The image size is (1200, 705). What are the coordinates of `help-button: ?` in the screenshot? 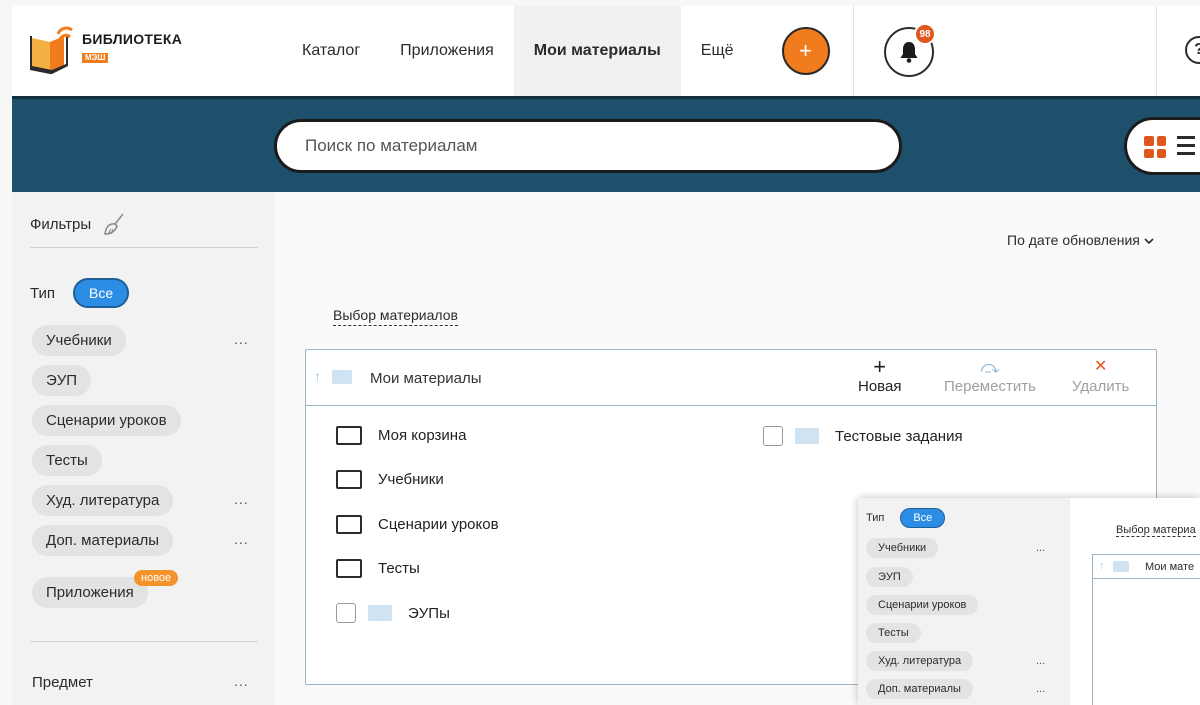 It's located at (1192, 50).